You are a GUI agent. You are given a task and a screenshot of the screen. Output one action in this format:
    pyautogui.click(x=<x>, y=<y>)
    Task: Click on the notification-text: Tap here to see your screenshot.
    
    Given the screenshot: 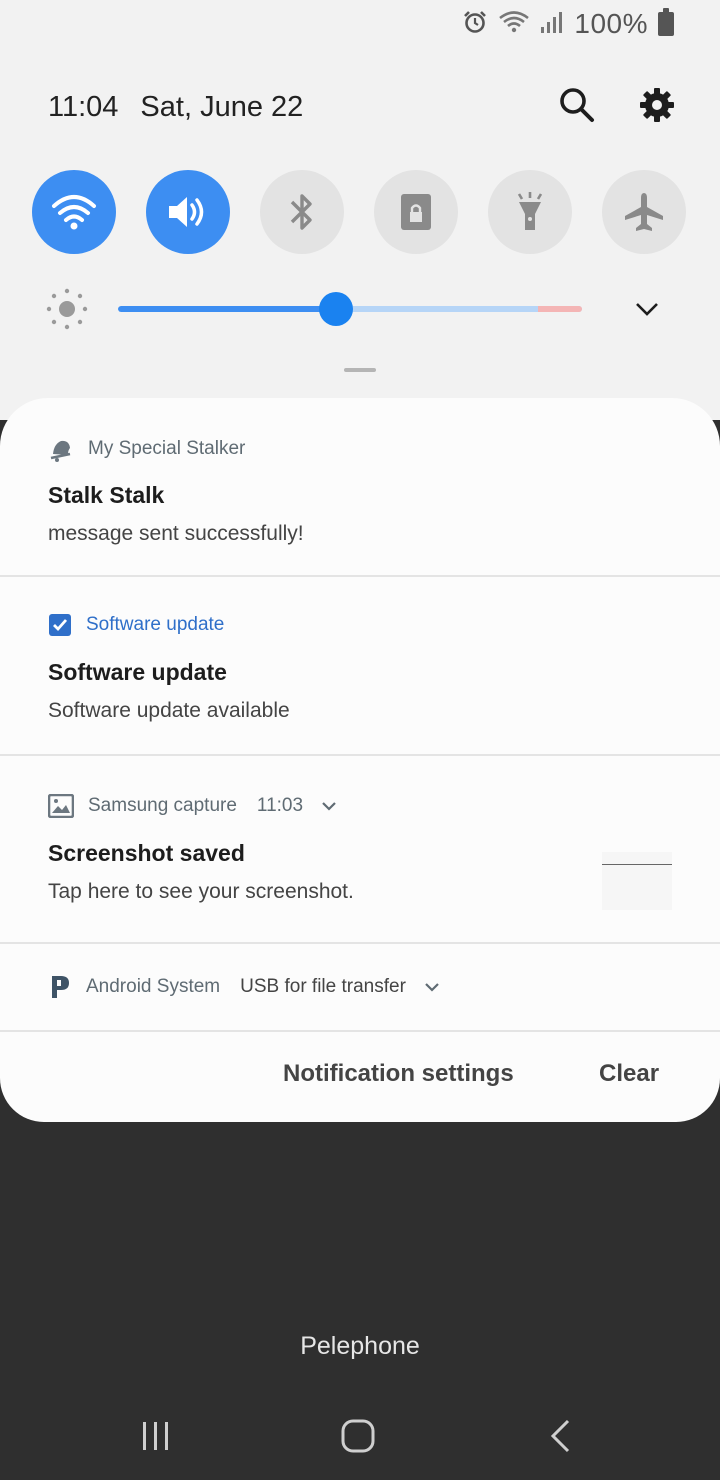 What is the action you would take?
    pyautogui.click(x=201, y=891)
    